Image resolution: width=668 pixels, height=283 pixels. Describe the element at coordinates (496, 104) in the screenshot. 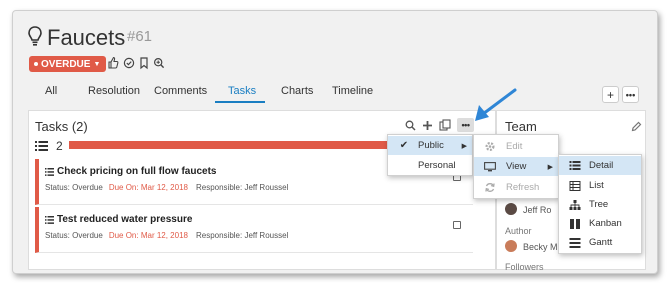

I see `callout-arrow` at that location.